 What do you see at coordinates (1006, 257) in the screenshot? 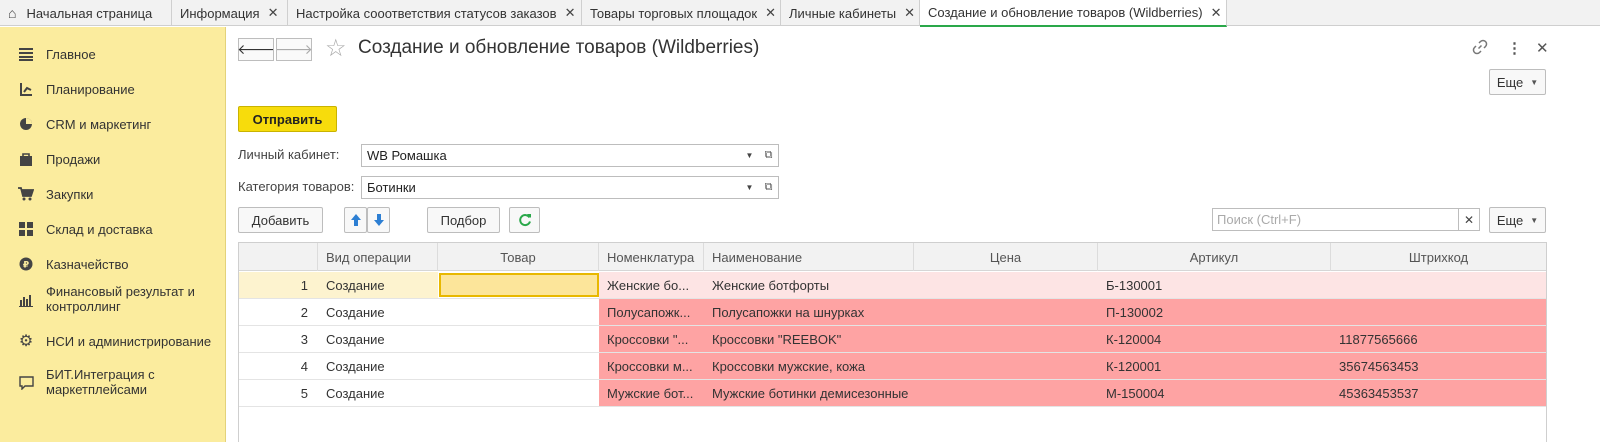
I see `column-header-price: Цена` at bounding box center [1006, 257].